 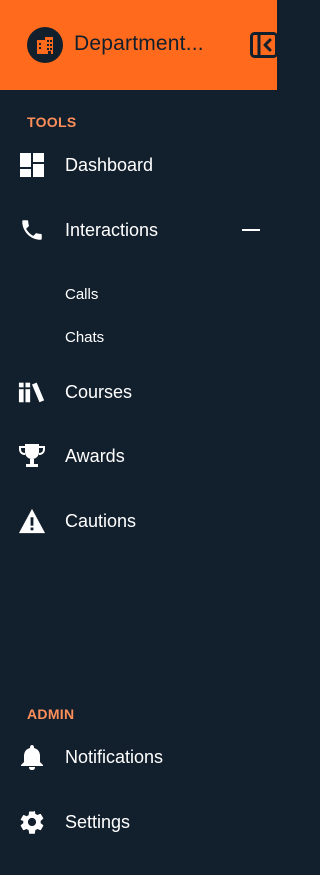 What do you see at coordinates (32, 456) in the screenshot?
I see `trophy-icon` at bounding box center [32, 456].